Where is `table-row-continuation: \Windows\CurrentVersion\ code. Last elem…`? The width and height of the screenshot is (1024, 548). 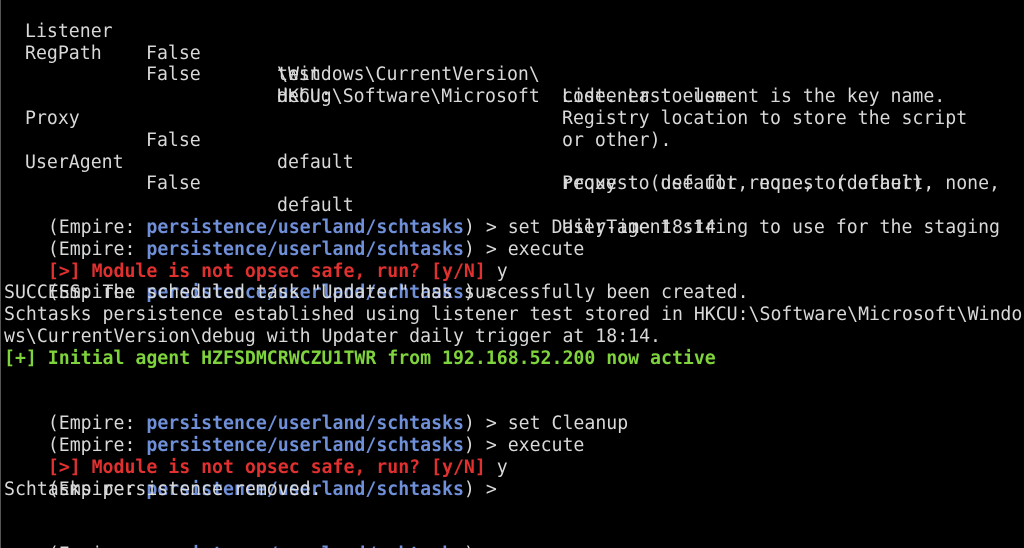 table-row-continuation: \Windows\CurrentVersion\ code. Last elem… is located at coordinates (474, 75).